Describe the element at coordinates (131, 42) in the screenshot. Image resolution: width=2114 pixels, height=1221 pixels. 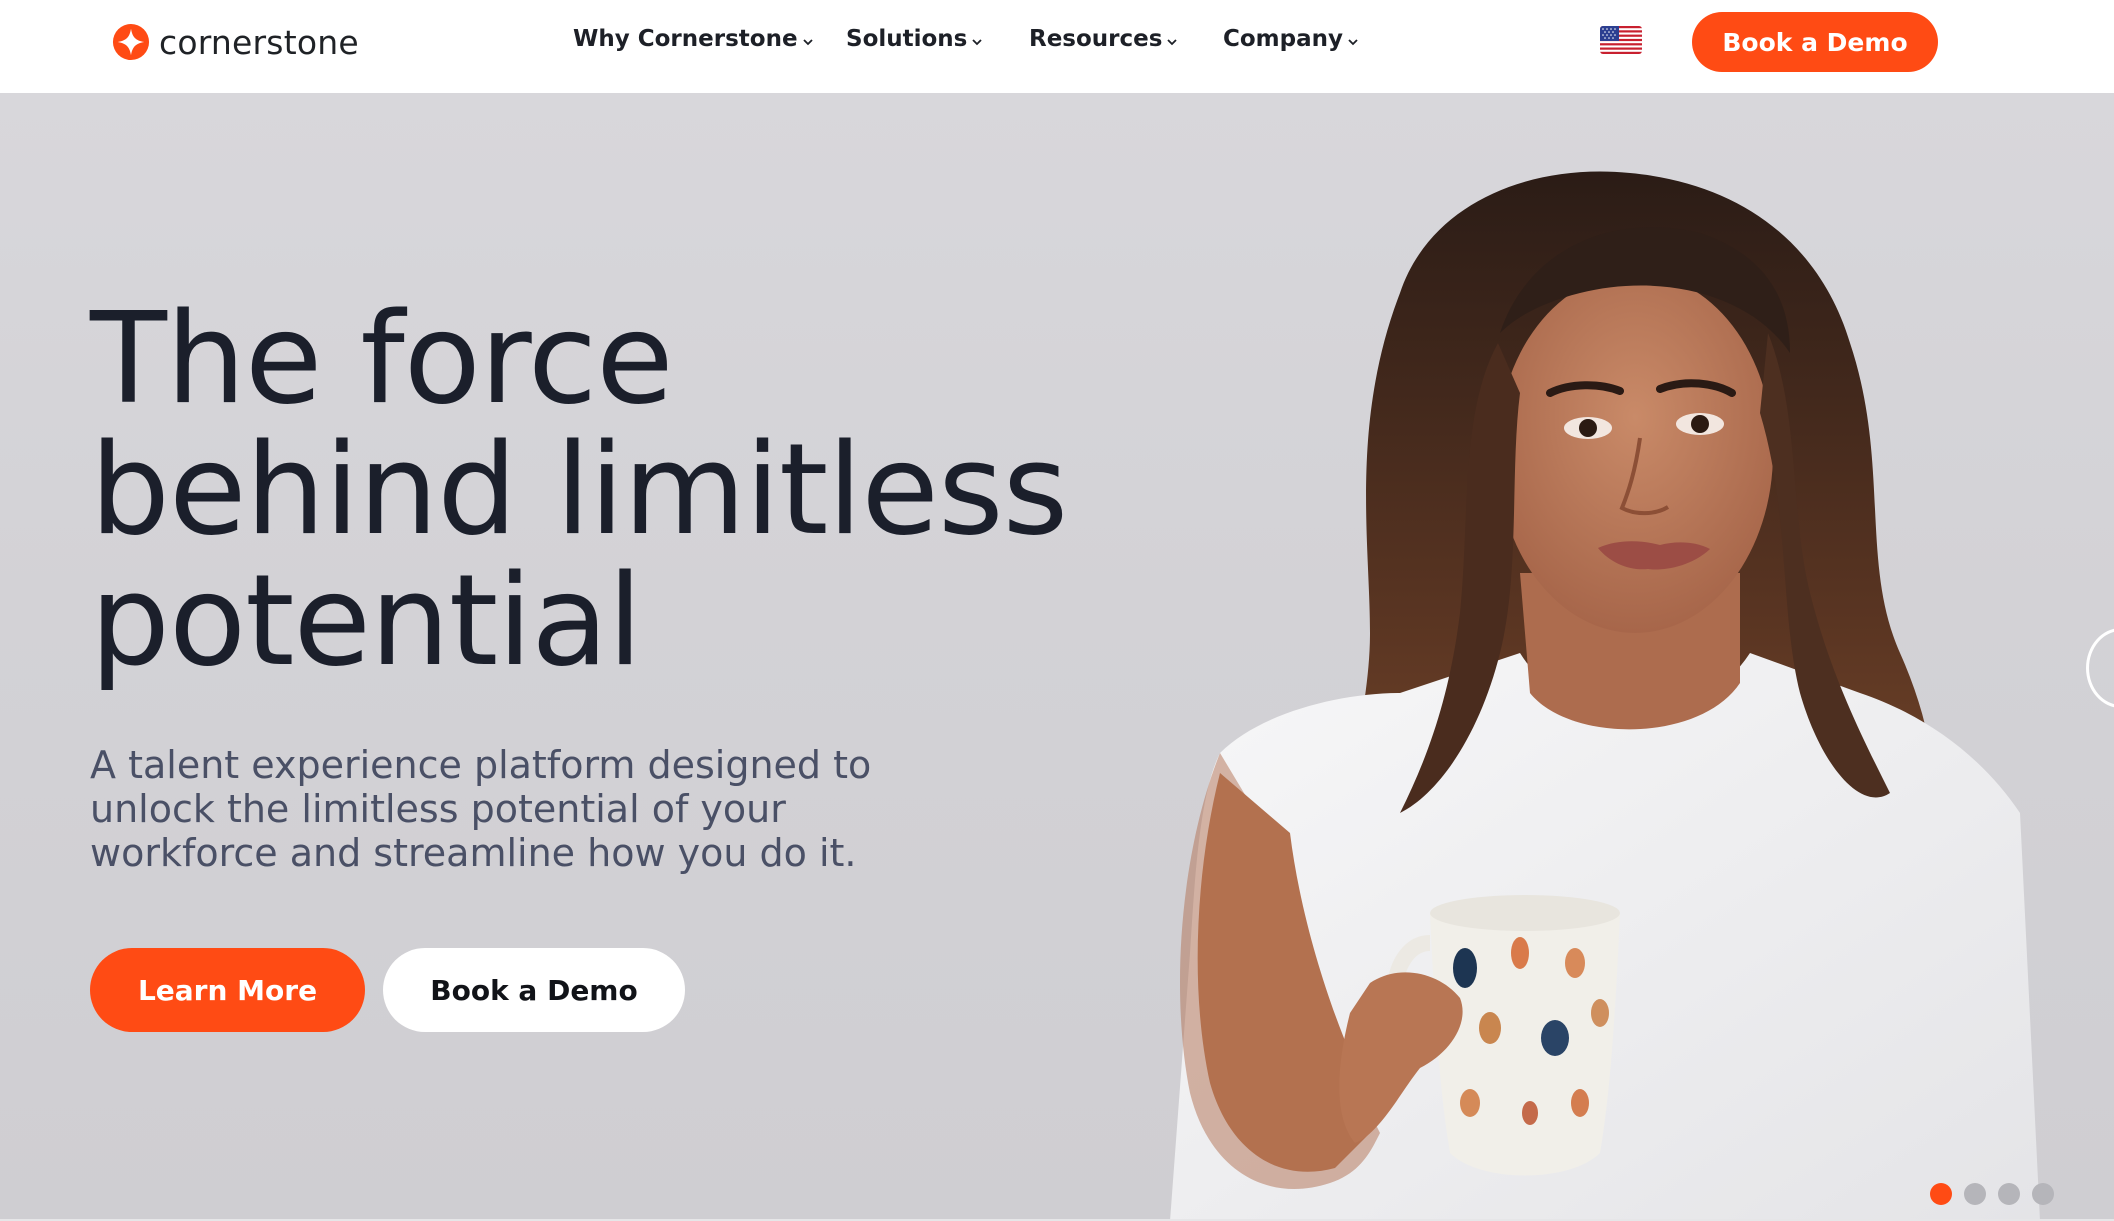
I see `cornerstone-sparkle-logo-icon` at that location.